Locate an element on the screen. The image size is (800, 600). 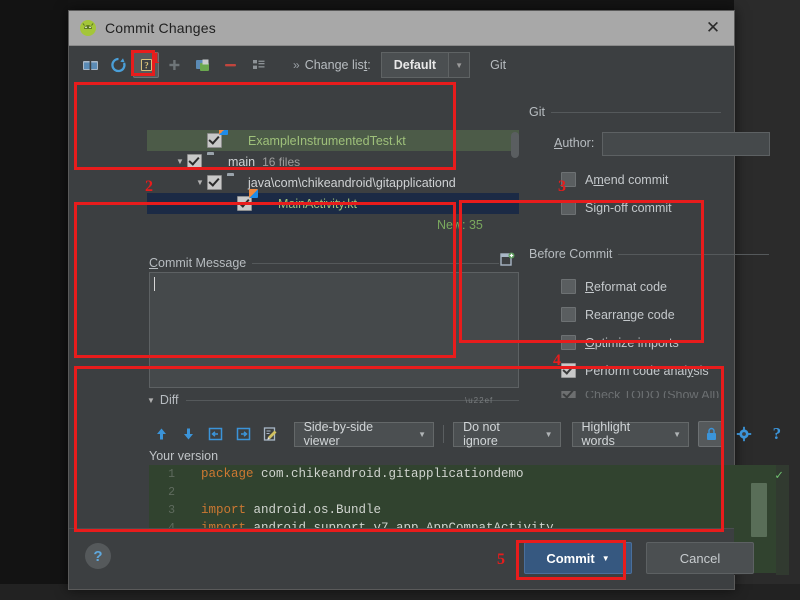
dialog-footer: ? Commit ▼ Cancel is located at coordinates (411, 558).